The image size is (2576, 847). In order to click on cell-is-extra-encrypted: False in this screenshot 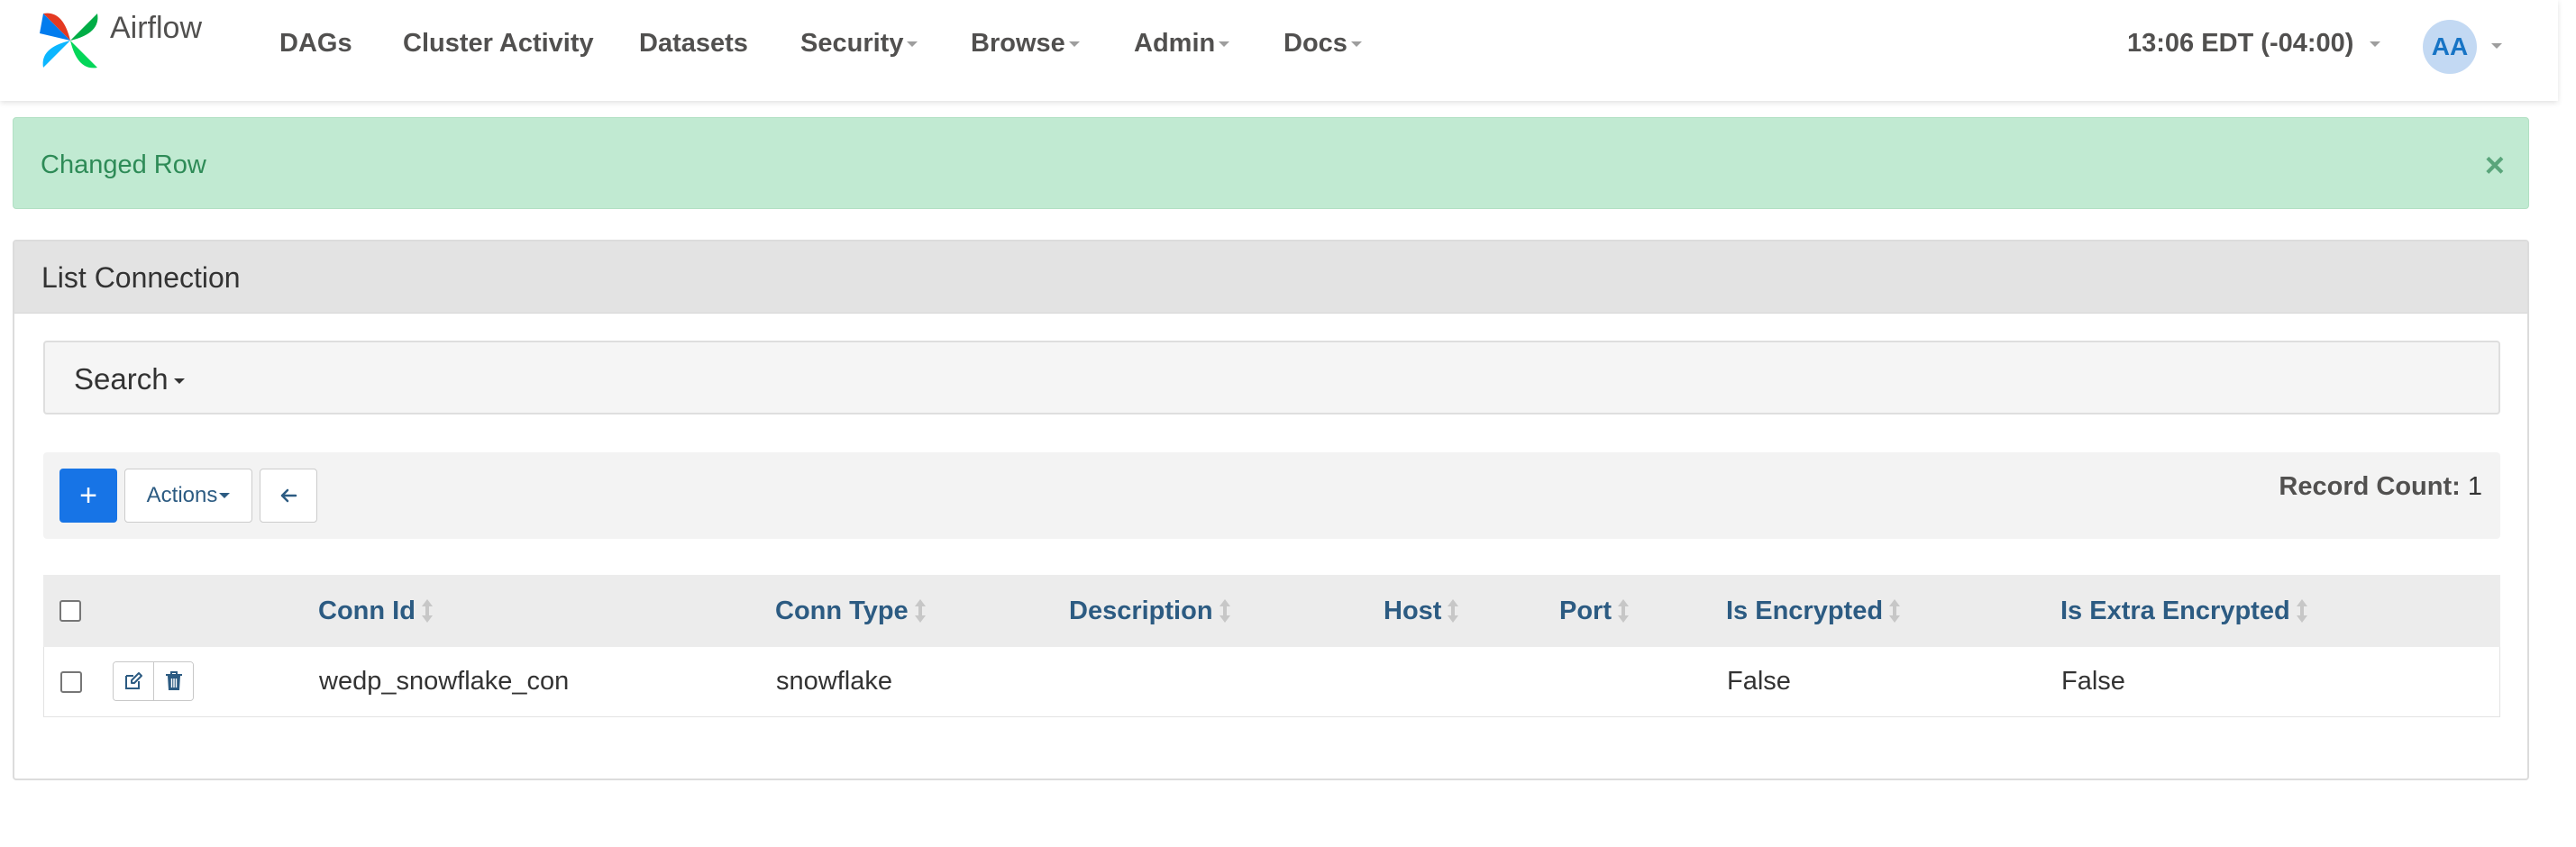, I will do `click(2093, 682)`.